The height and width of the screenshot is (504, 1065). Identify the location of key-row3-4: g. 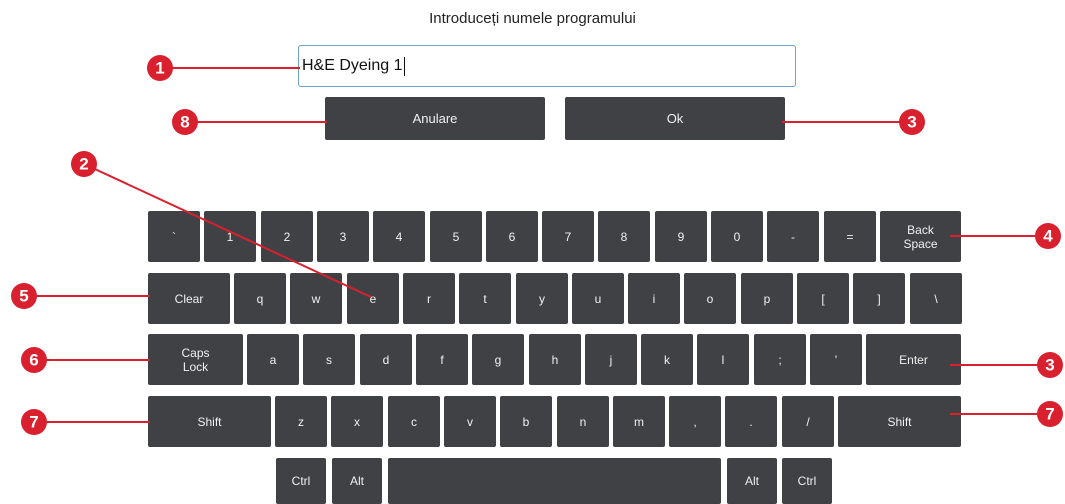
(498, 359).